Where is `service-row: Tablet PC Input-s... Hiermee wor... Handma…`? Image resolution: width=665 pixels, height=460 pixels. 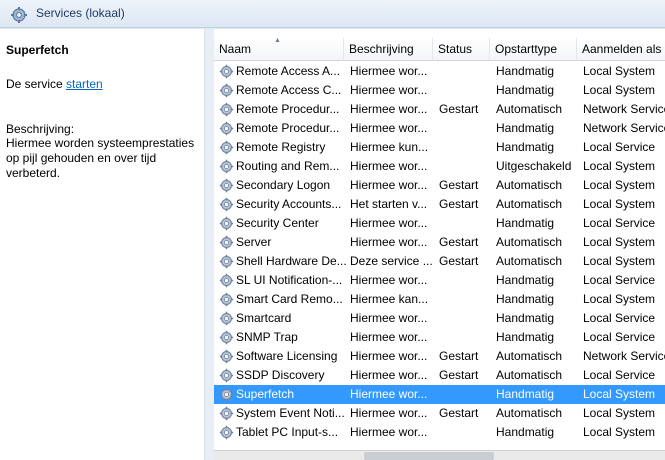 service-row: Tablet PC Input-s... Hiermee wor... Handma… is located at coordinates (439, 432).